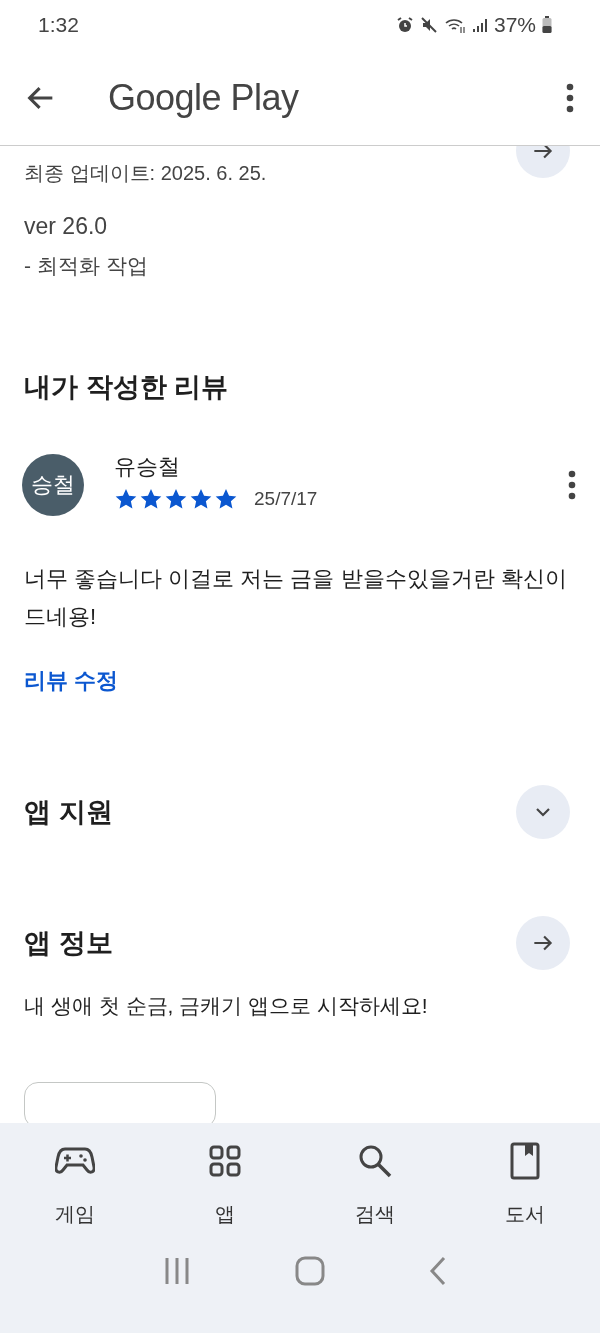 The height and width of the screenshot is (1333, 600). What do you see at coordinates (454, 25) in the screenshot?
I see `wifi-icon` at bounding box center [454, 25].